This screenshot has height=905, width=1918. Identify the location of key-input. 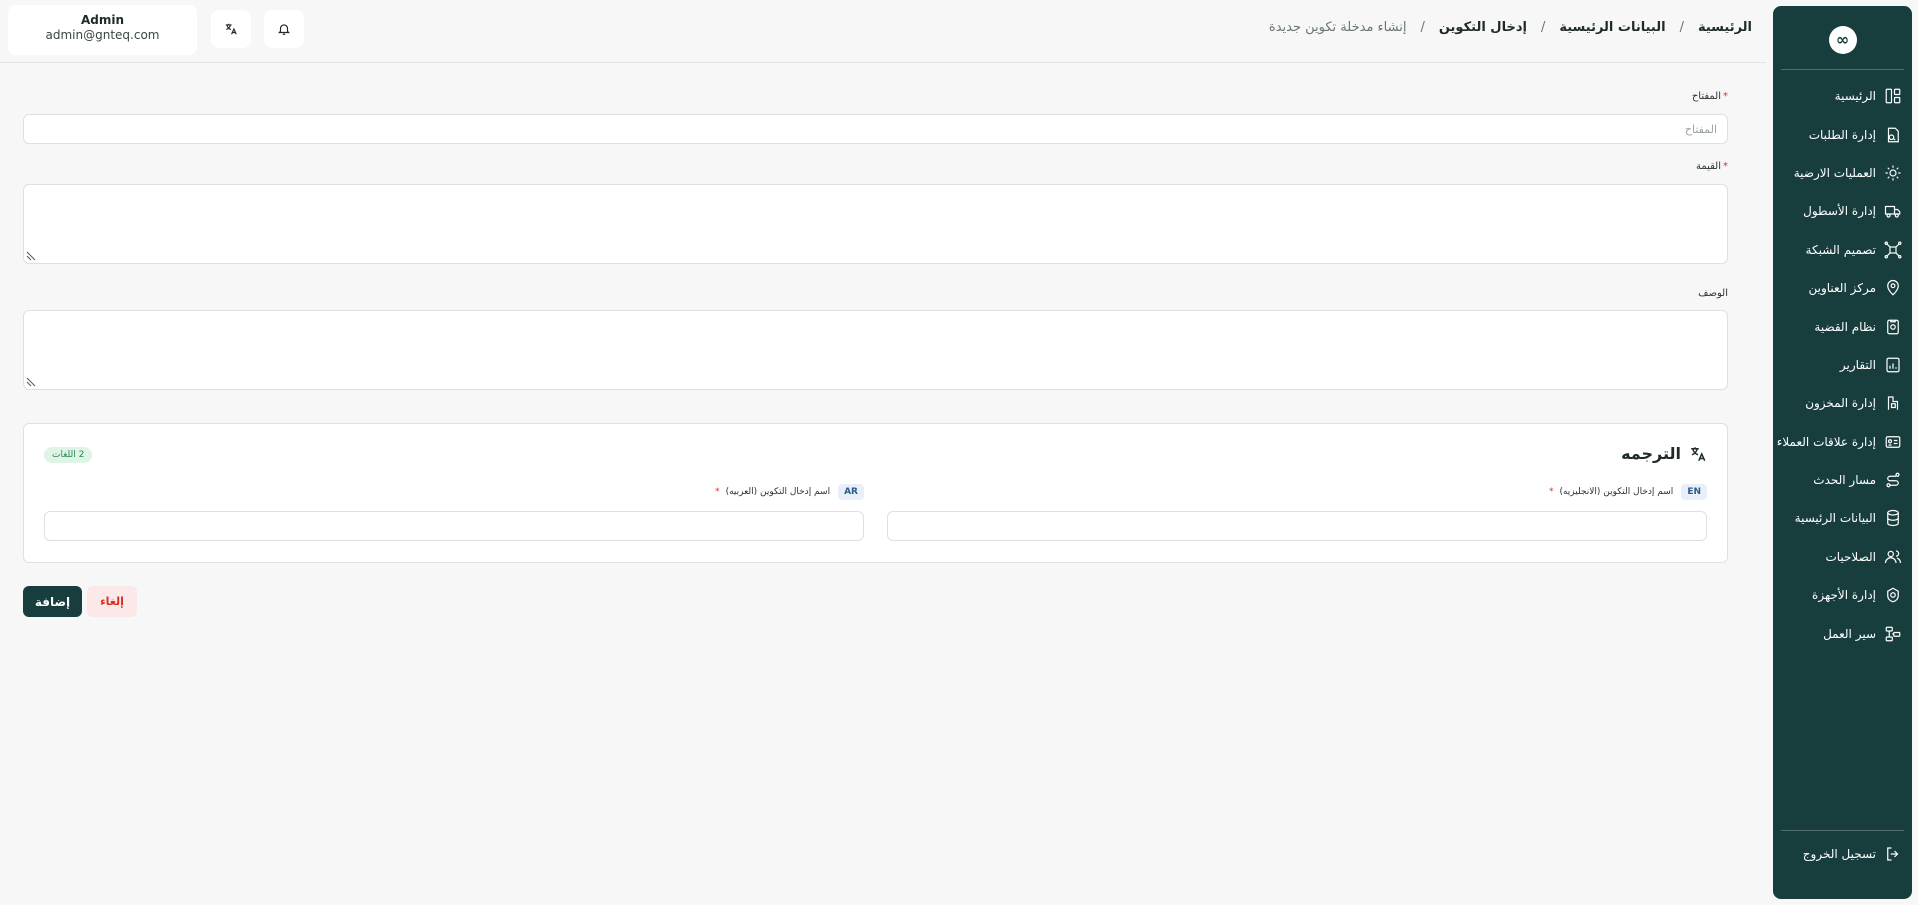
(875, 129).